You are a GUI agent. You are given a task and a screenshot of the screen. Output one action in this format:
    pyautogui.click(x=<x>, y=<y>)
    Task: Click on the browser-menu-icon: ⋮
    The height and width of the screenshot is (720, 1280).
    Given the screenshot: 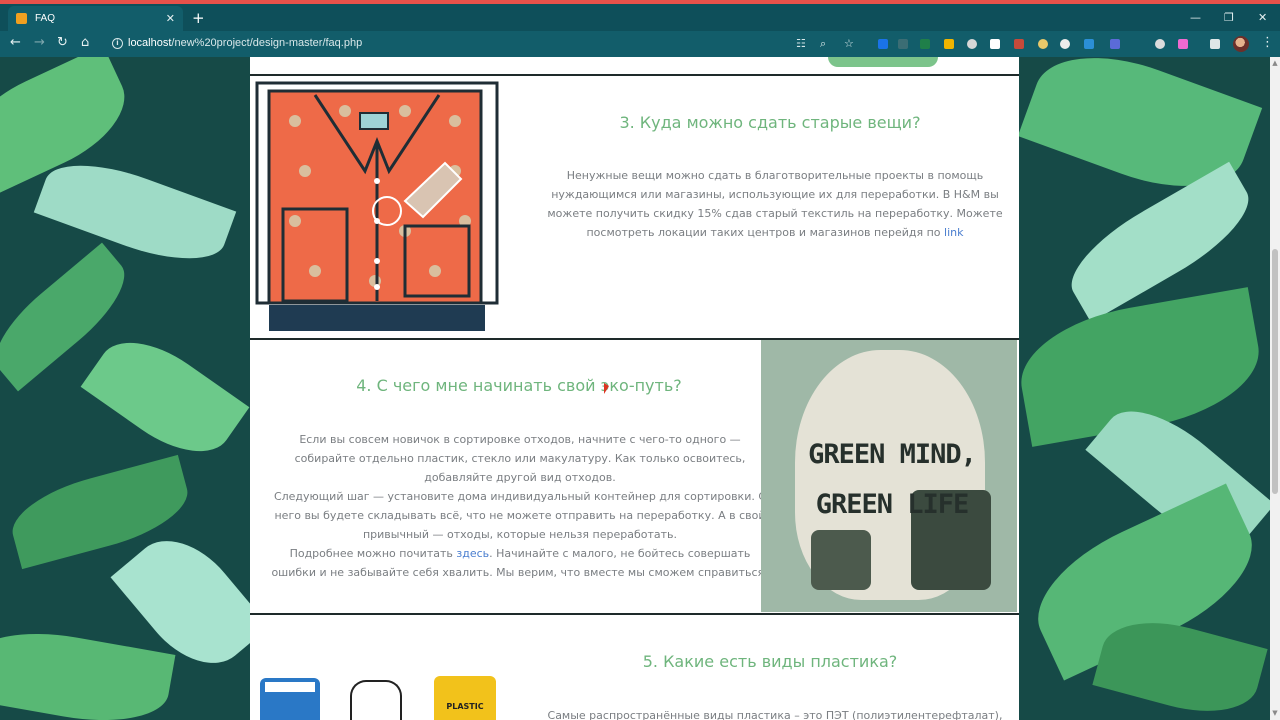 What is the action you would take?
    pyautogui.click(x=1267, y=42)
    